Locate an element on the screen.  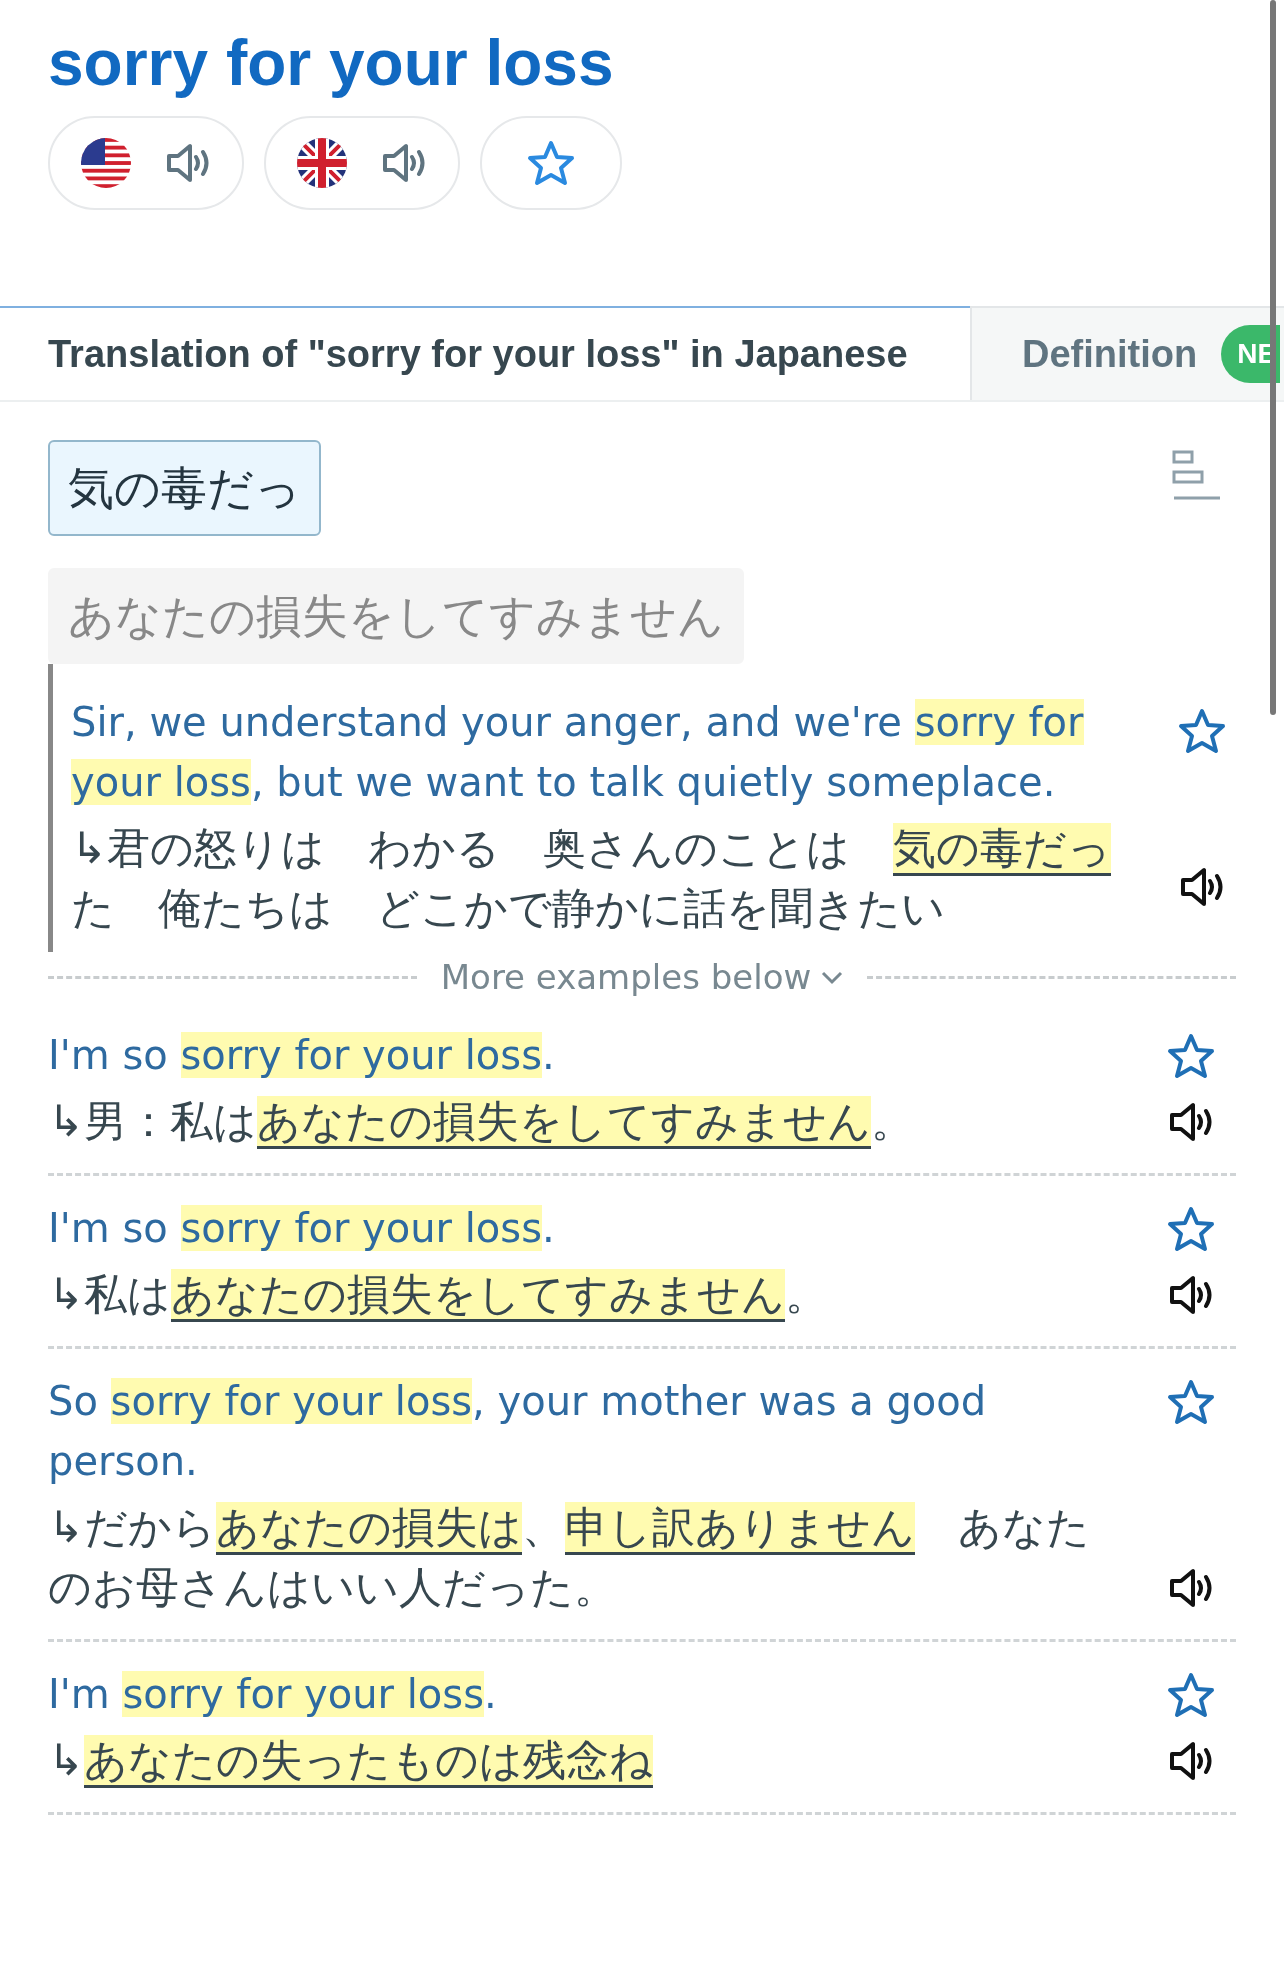
translated-sentence: ↳あなたの失ったものは残念ね is located at coordinates (589, 1760).